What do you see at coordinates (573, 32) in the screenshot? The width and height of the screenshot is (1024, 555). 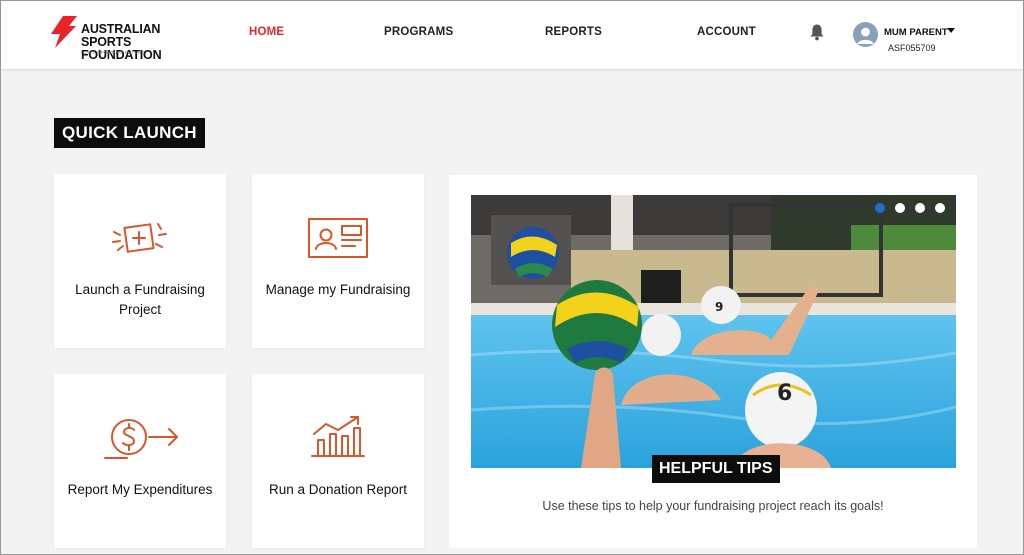 I see `nav-reports: REPORTS` at bounding box center [573, 32].